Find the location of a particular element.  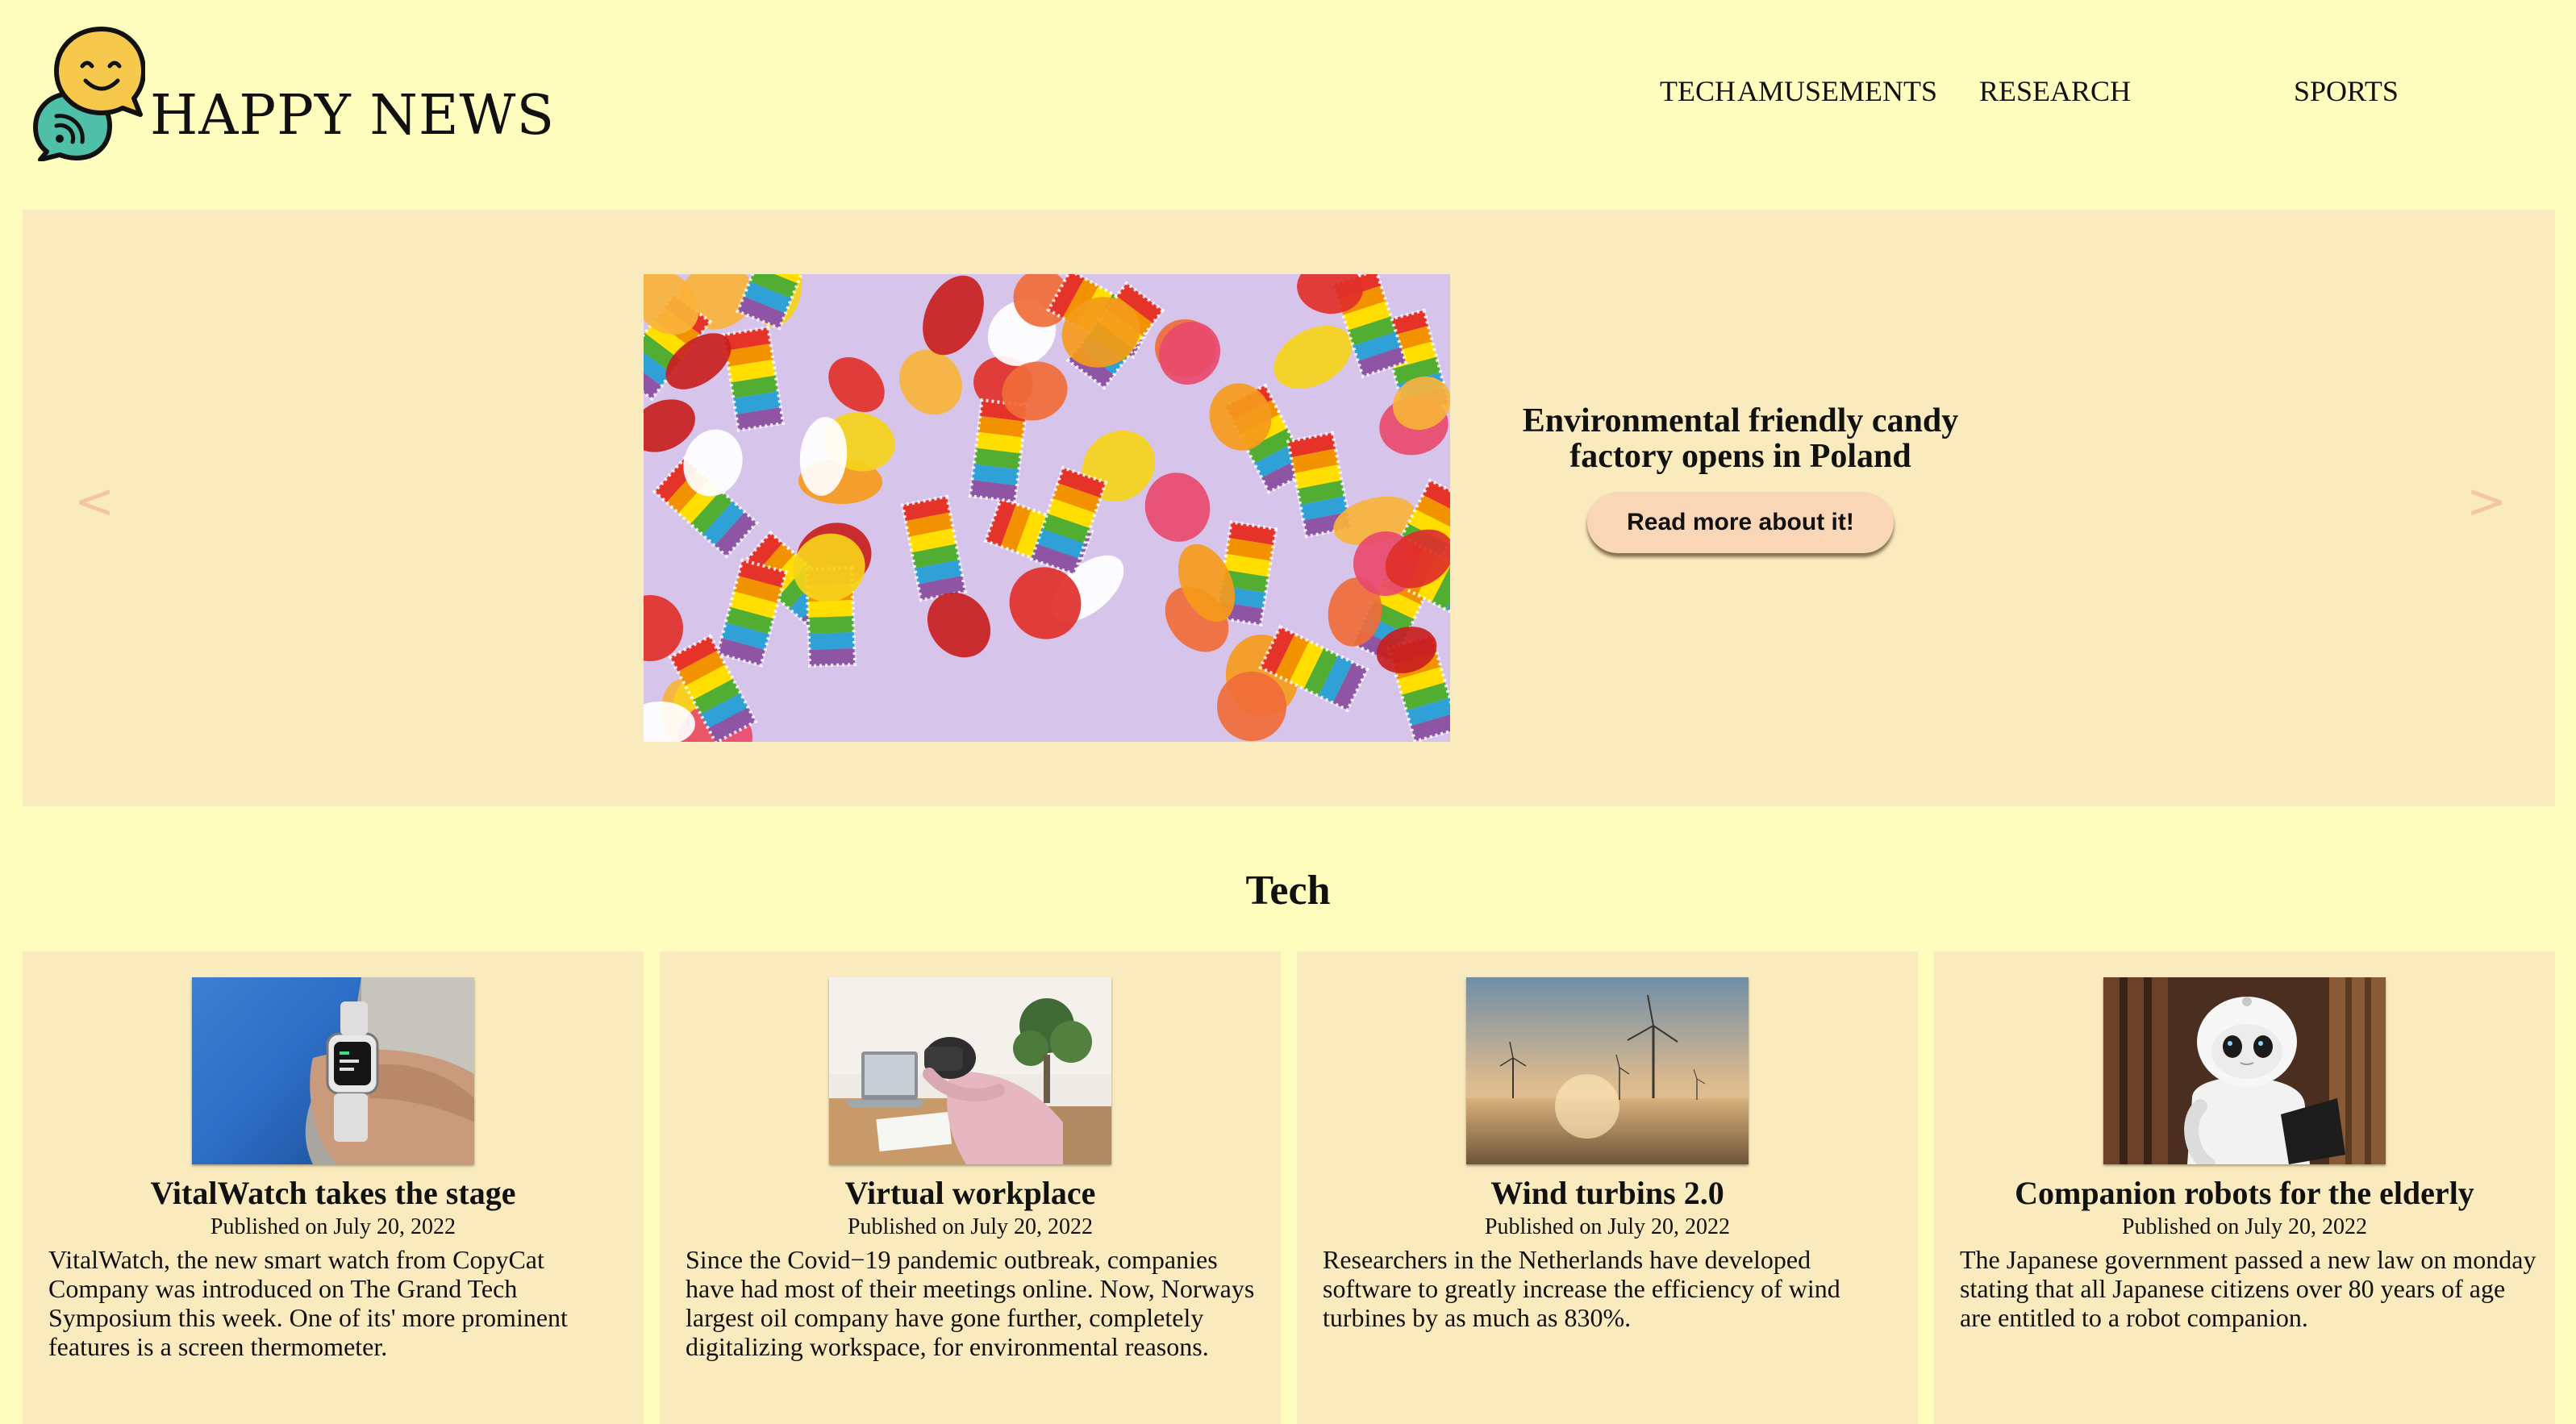

site-brand-name: HAPPY NEWS is located at coordinates (352, 116).